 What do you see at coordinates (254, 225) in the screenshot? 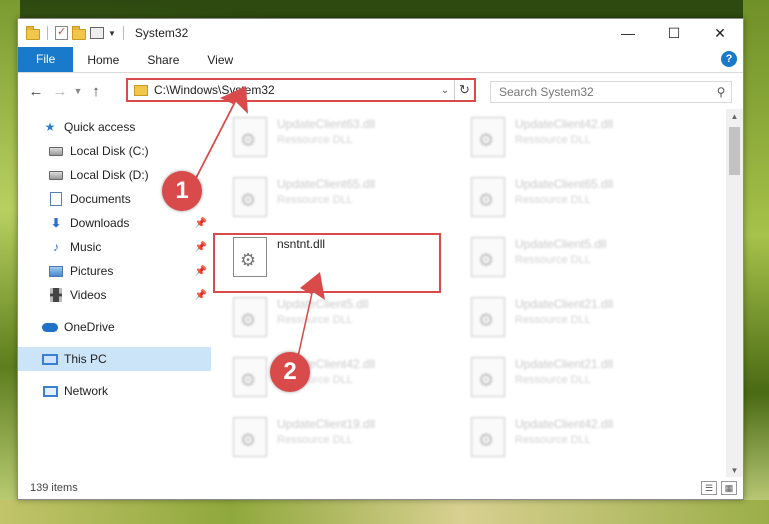
I see `callout-arrows` at bounding box center [254, 225].